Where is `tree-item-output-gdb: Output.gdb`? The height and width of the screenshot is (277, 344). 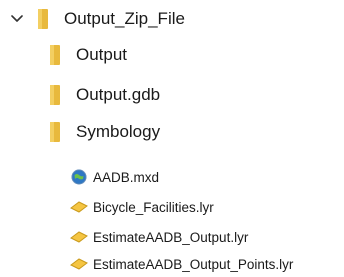 tree-item-output-gdb: Output.gdb is located at coordinates (105, 95).